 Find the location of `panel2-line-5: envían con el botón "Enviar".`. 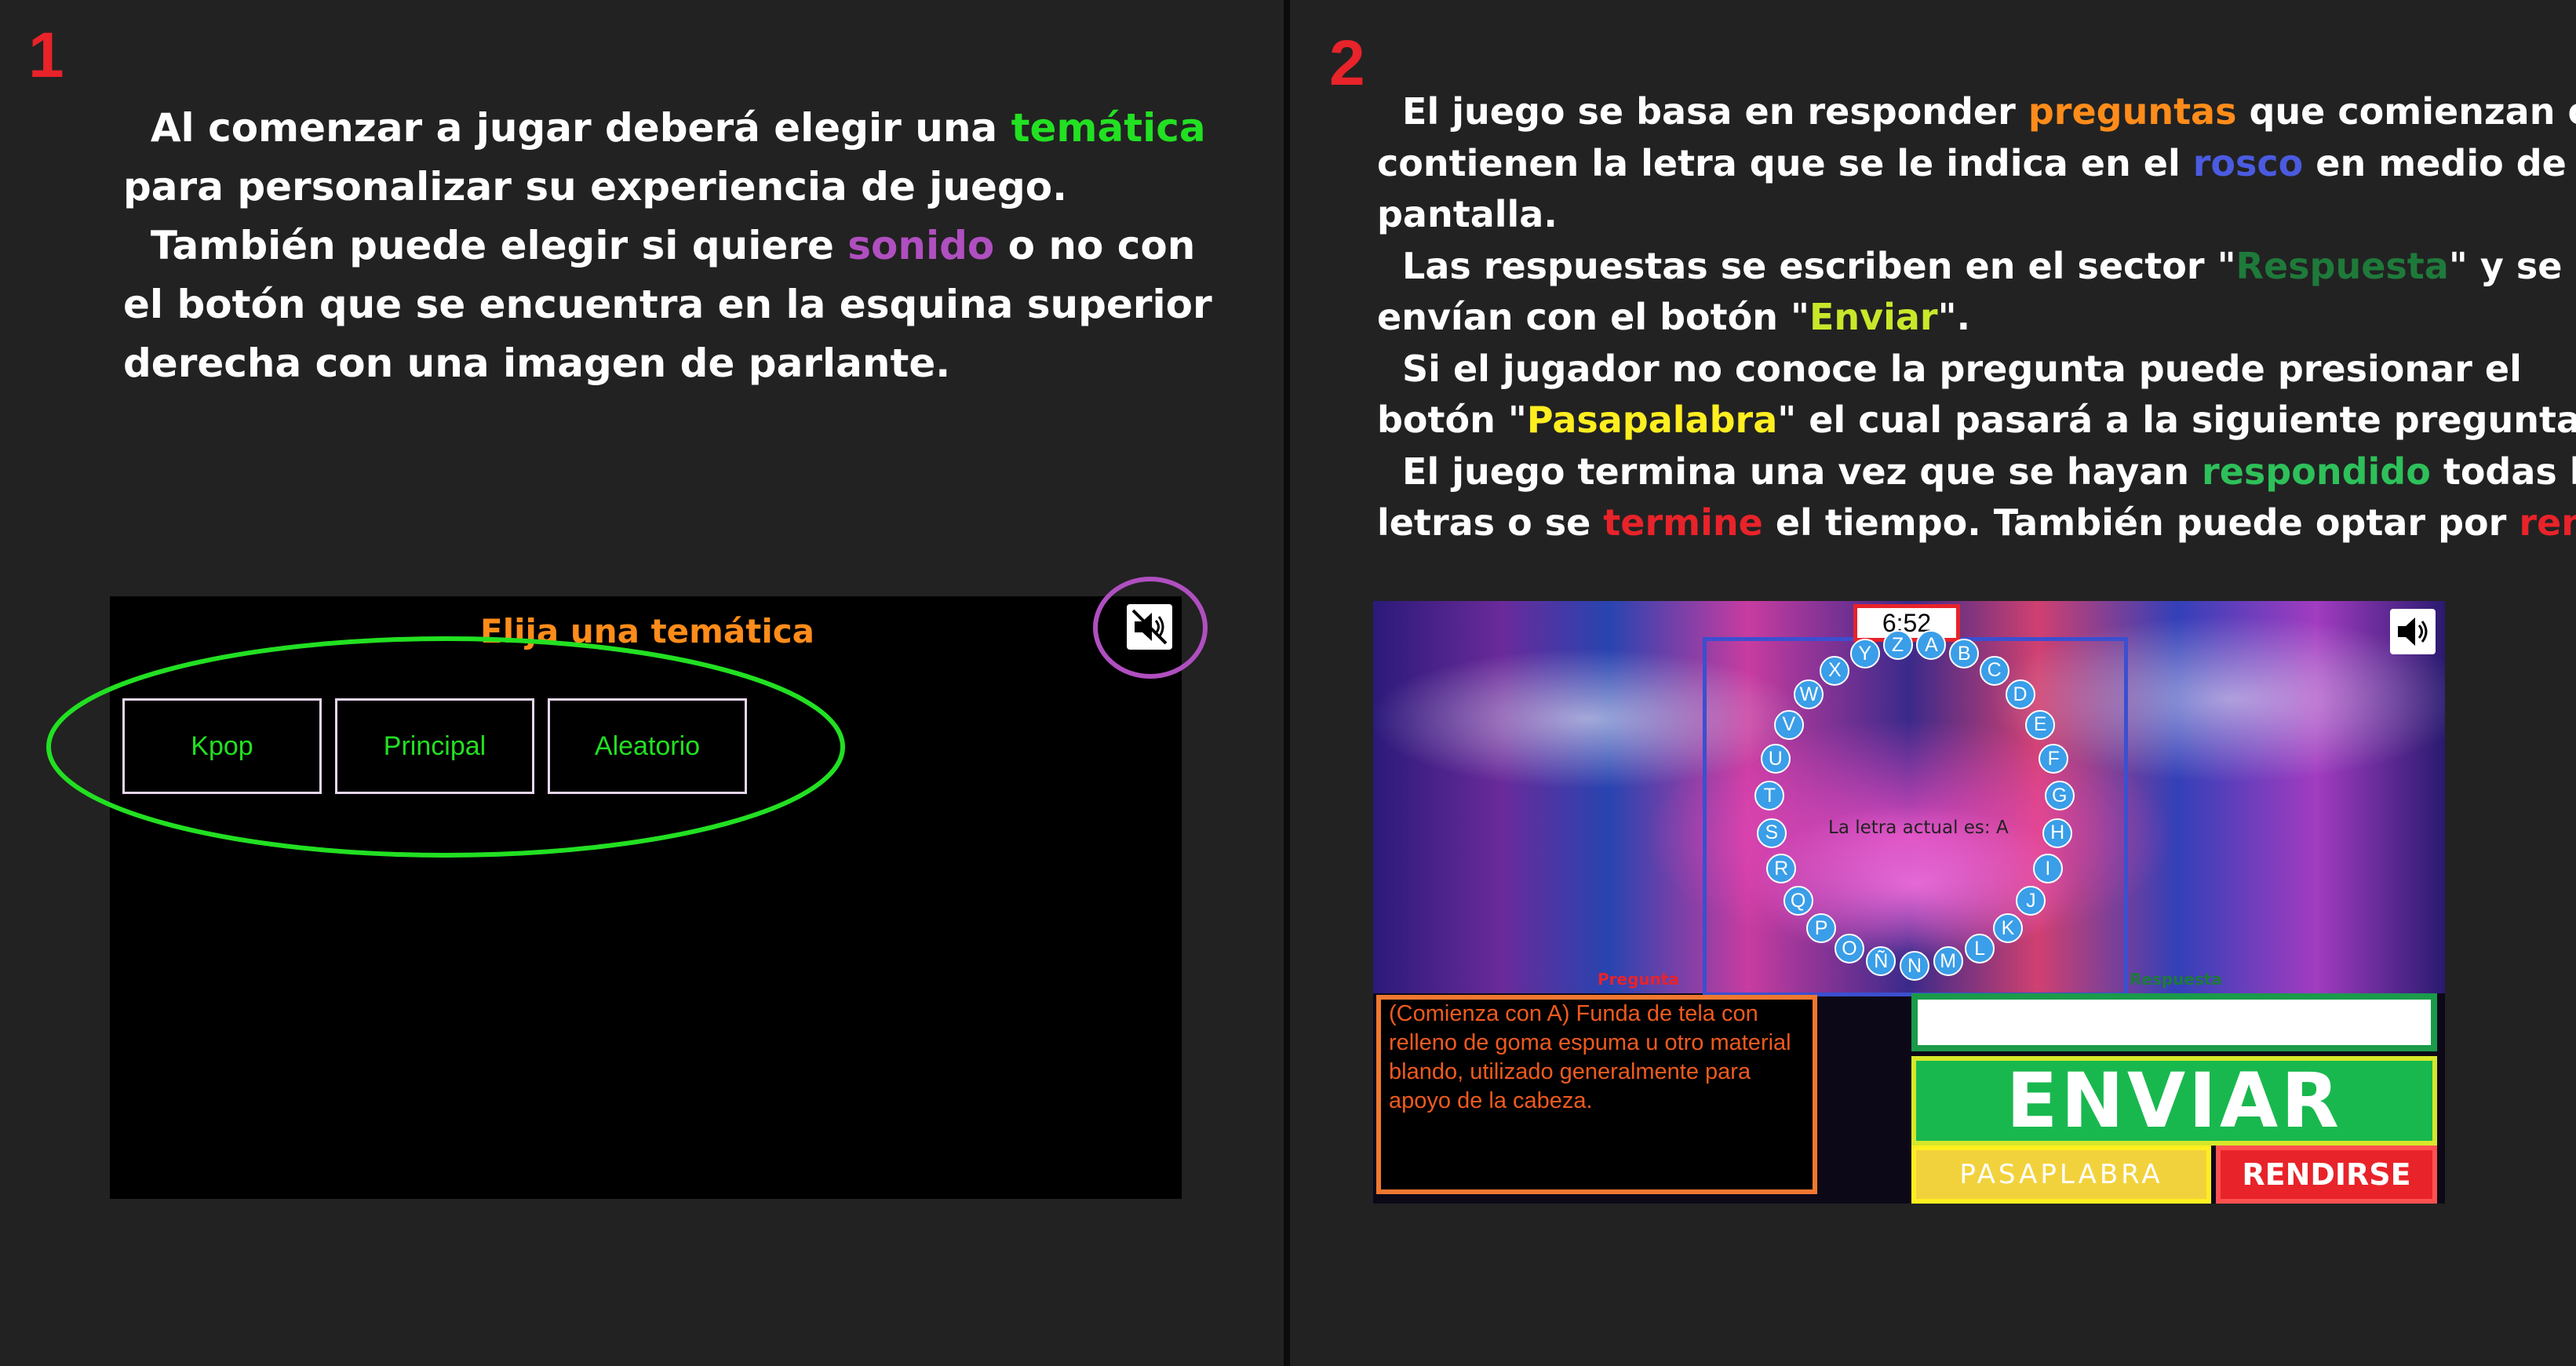

panel2-line-5: envían con el botón "Enviar". is located at coordinates (1976, 318).